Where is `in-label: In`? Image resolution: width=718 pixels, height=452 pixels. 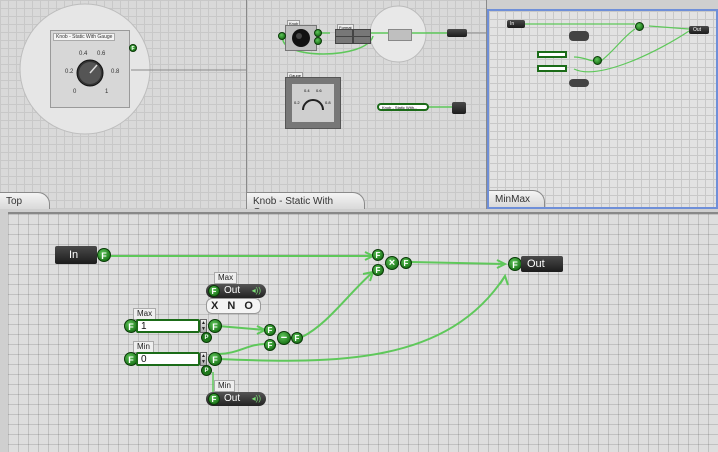 in-label: In is located at coordinates (74, 255).